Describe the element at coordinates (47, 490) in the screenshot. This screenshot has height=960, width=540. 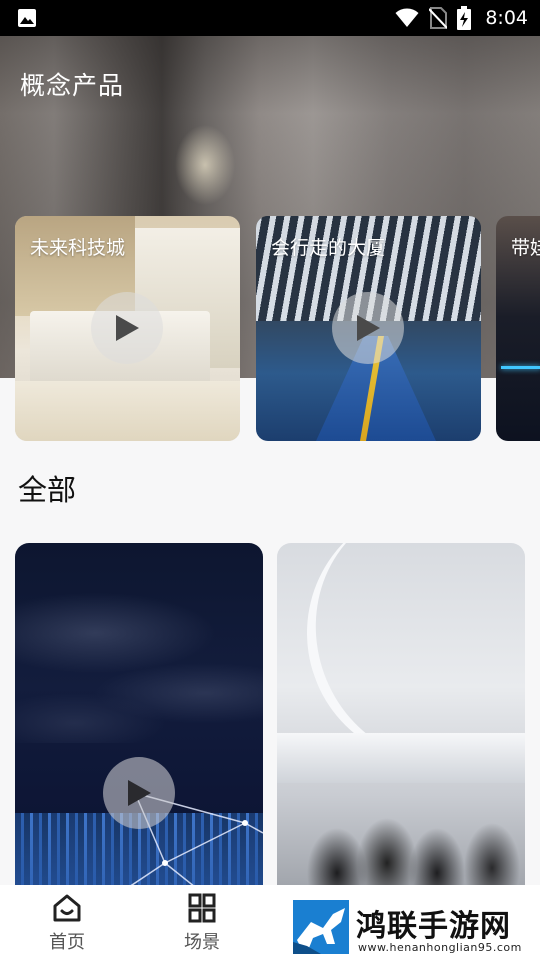
I see `all-section-title: 全部` at that location.